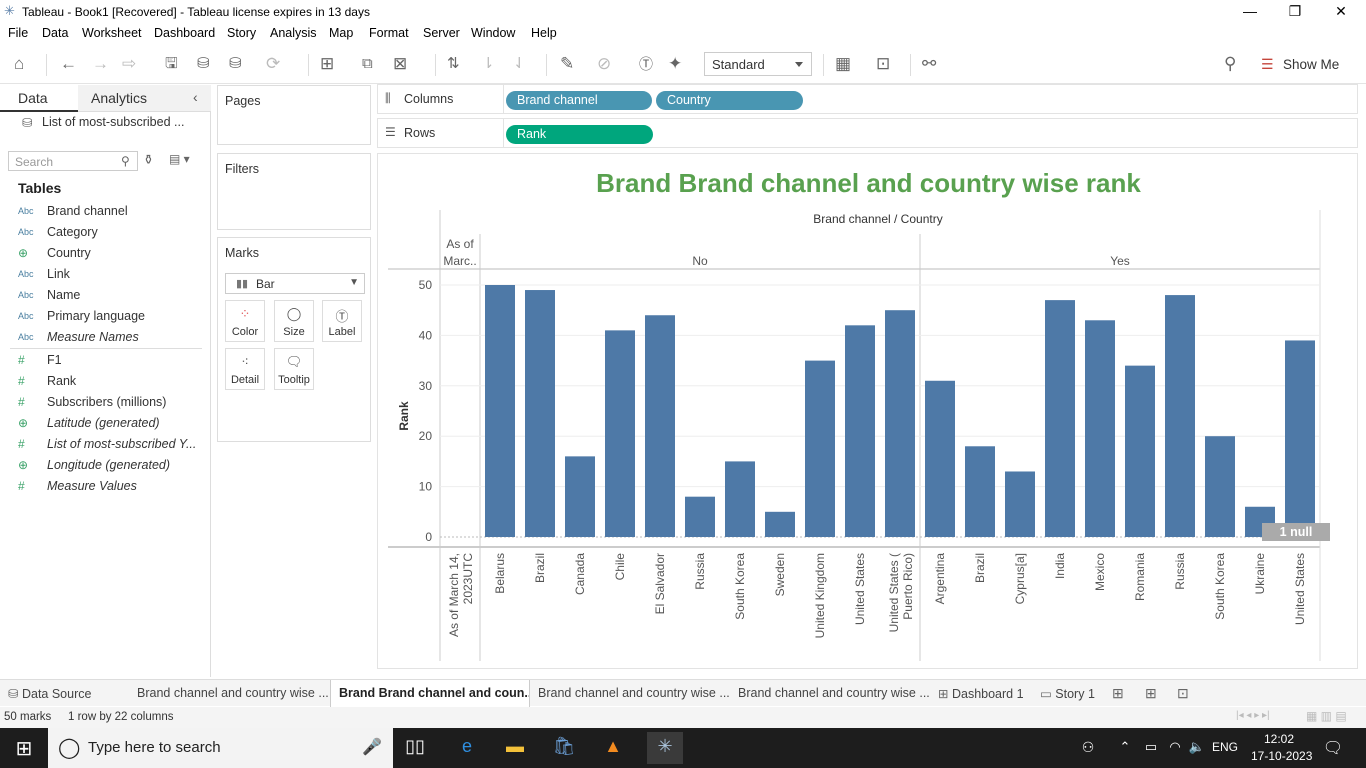 This screenshot has width=1366, height=768. I want to click on show-me-button: Show Me, so click(1311, 65).